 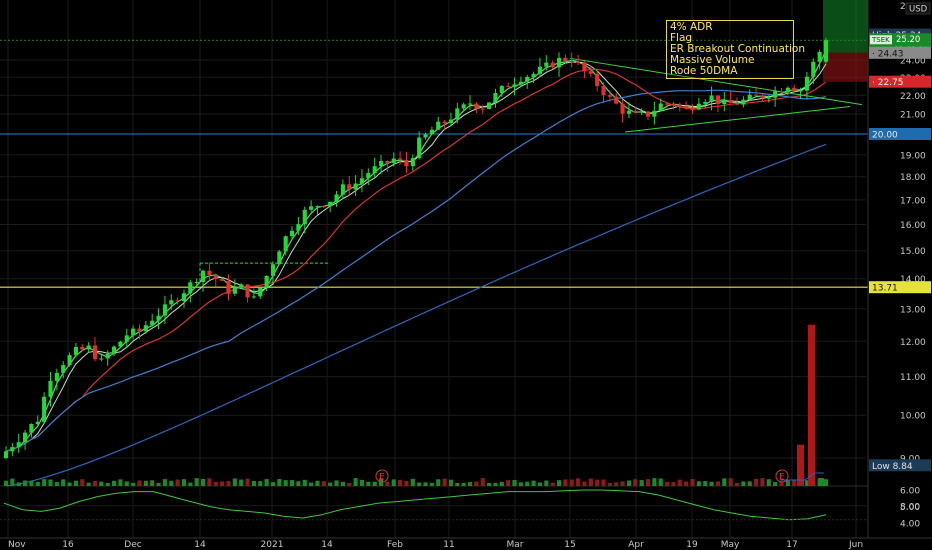 What do you see at coordinates (913, 378) in the screenshot?
I see `price-tick-label: 11.00` at bounding box center [913, 378].